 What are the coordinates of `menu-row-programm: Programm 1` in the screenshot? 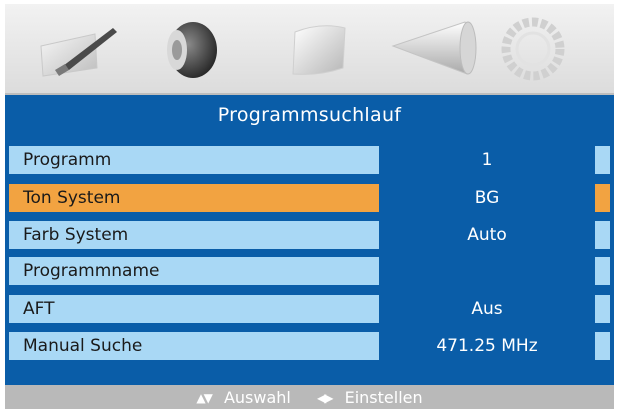 It's located at (309, 160).